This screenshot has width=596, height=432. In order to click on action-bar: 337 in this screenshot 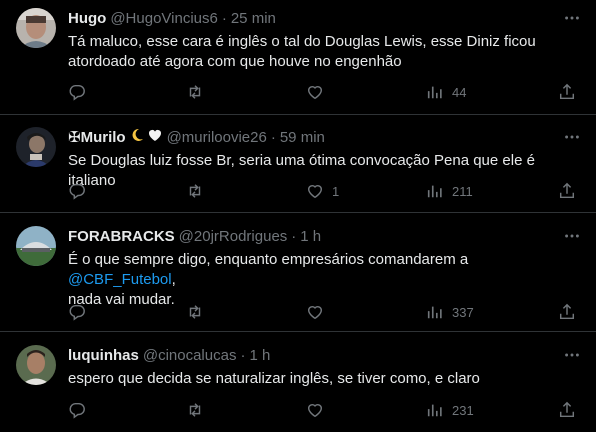, I will do `click(328, 312)`.